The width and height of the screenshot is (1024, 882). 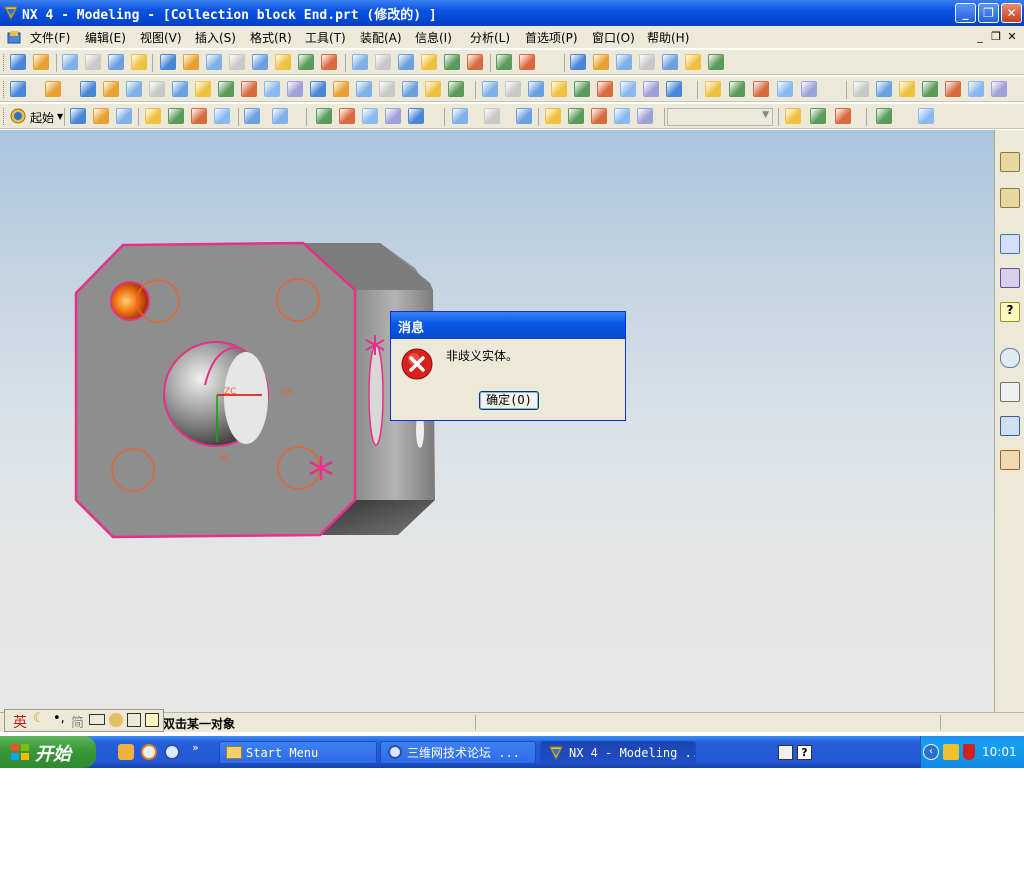 I want to click on quicklaunch-media-icon, so click(x=149, y=752).